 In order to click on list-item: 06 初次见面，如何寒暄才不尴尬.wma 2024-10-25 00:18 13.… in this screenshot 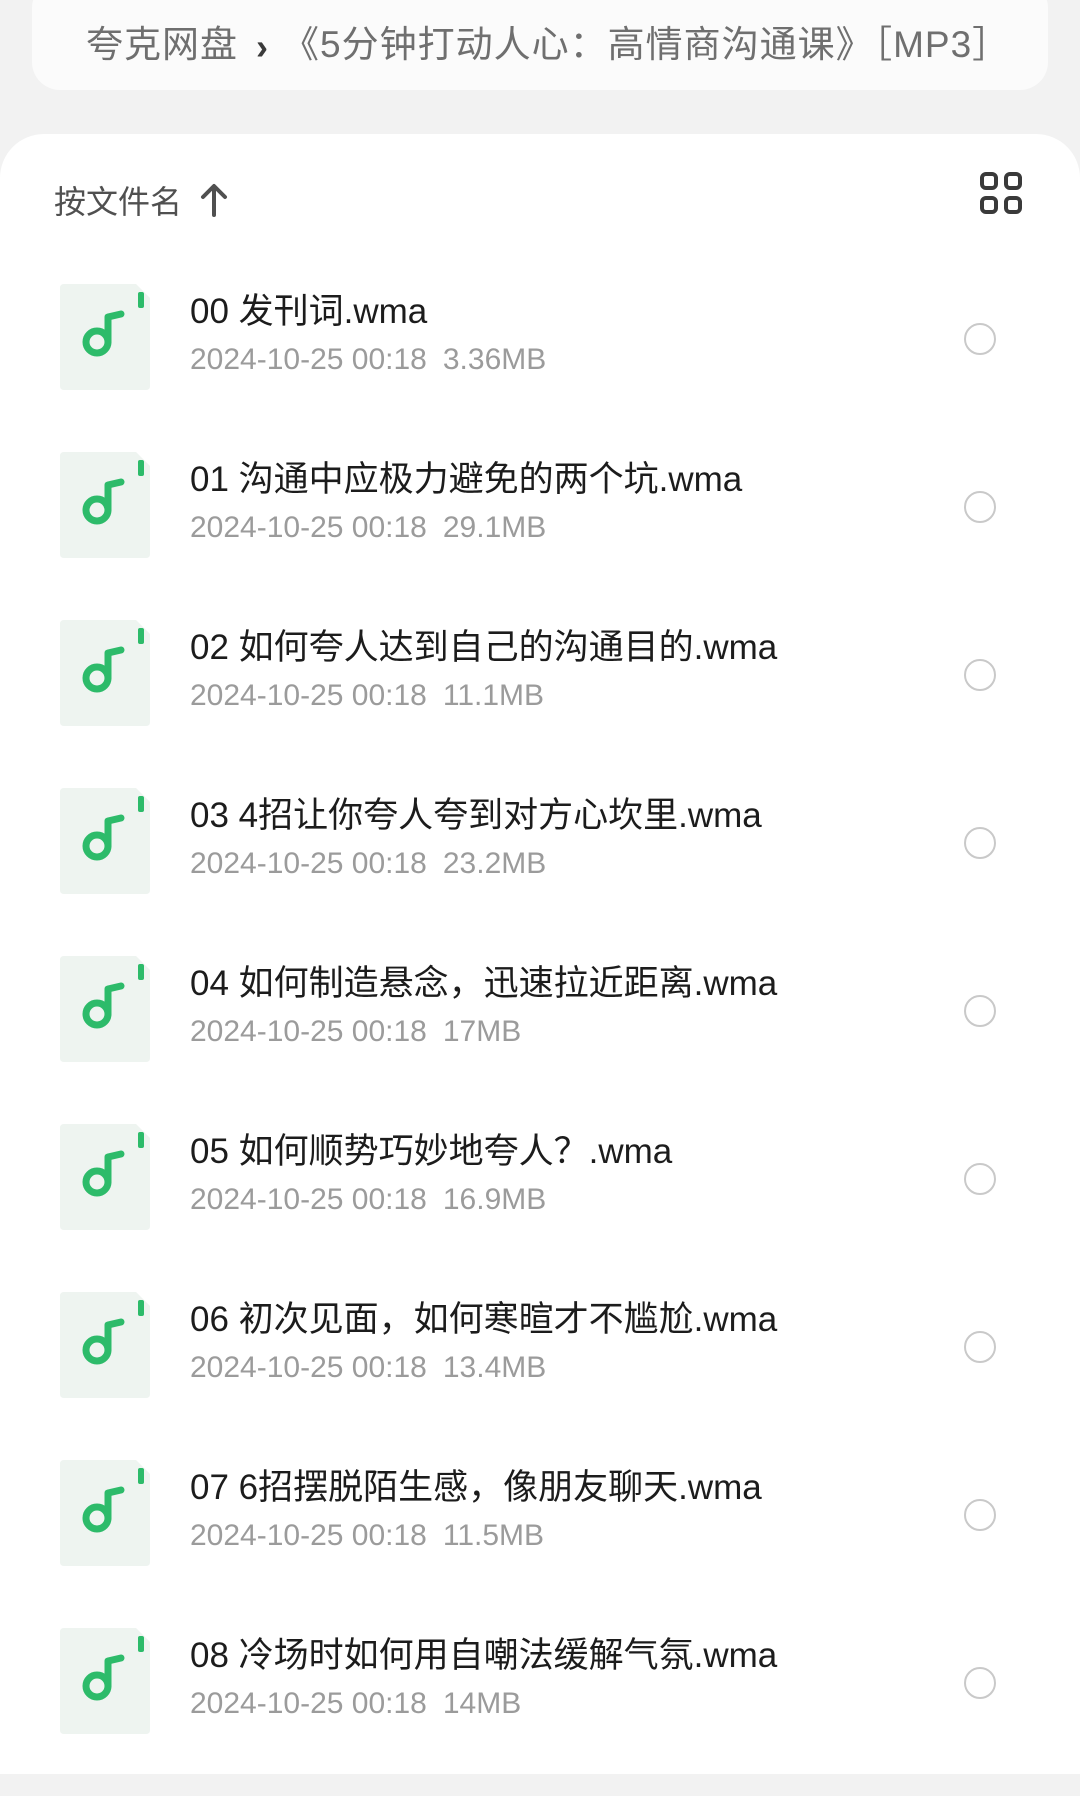, I will do `click(540, 1376)`.